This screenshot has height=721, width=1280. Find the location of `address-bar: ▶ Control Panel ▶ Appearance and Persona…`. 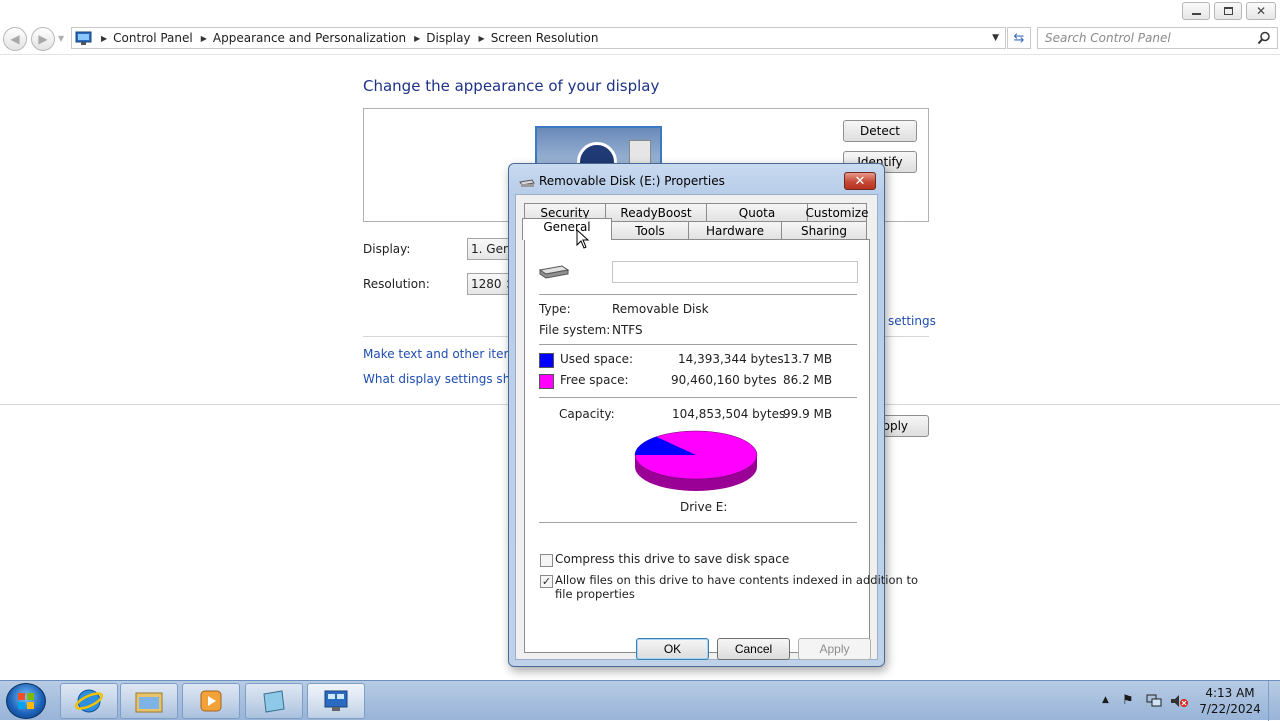

address-bar: ▶ Control Panel ▶ Appearance and Persona… is located at coordinates (538, 38).